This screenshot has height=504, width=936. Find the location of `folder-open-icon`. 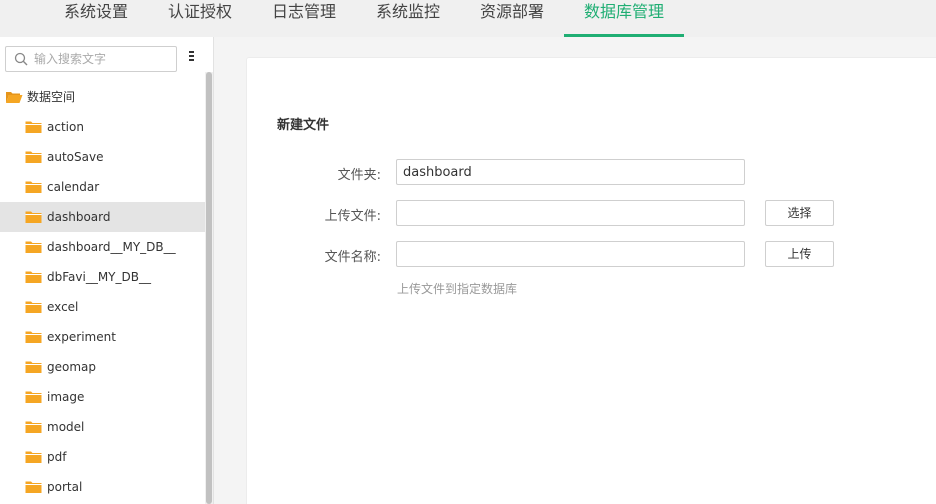

folder-open-icon is located at coordinates (14, 97).